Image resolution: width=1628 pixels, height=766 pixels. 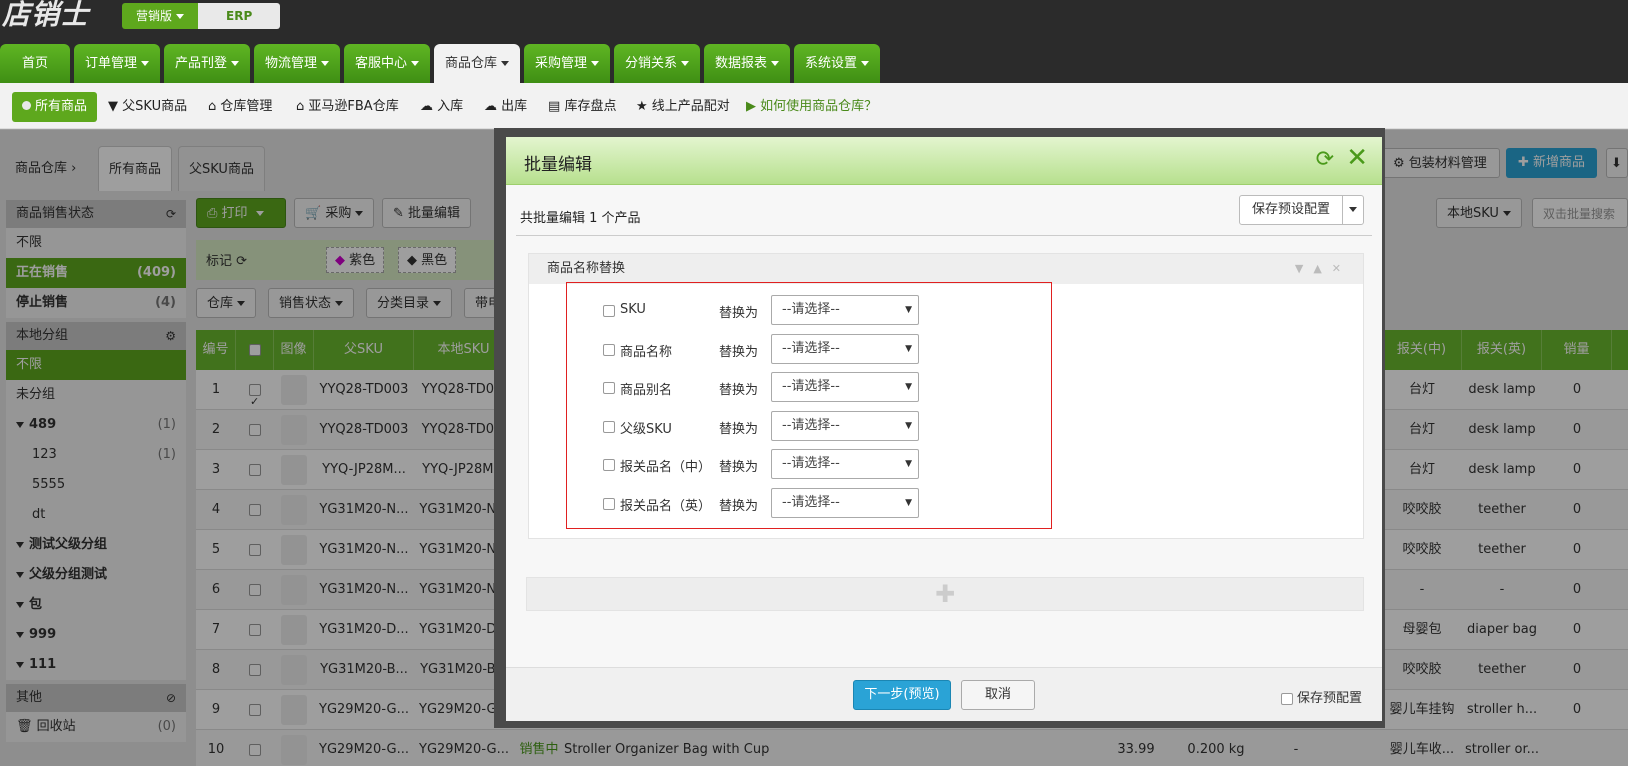 I want to click on save-preset-button: 保存预设配置, so click(x=1301, y=210).